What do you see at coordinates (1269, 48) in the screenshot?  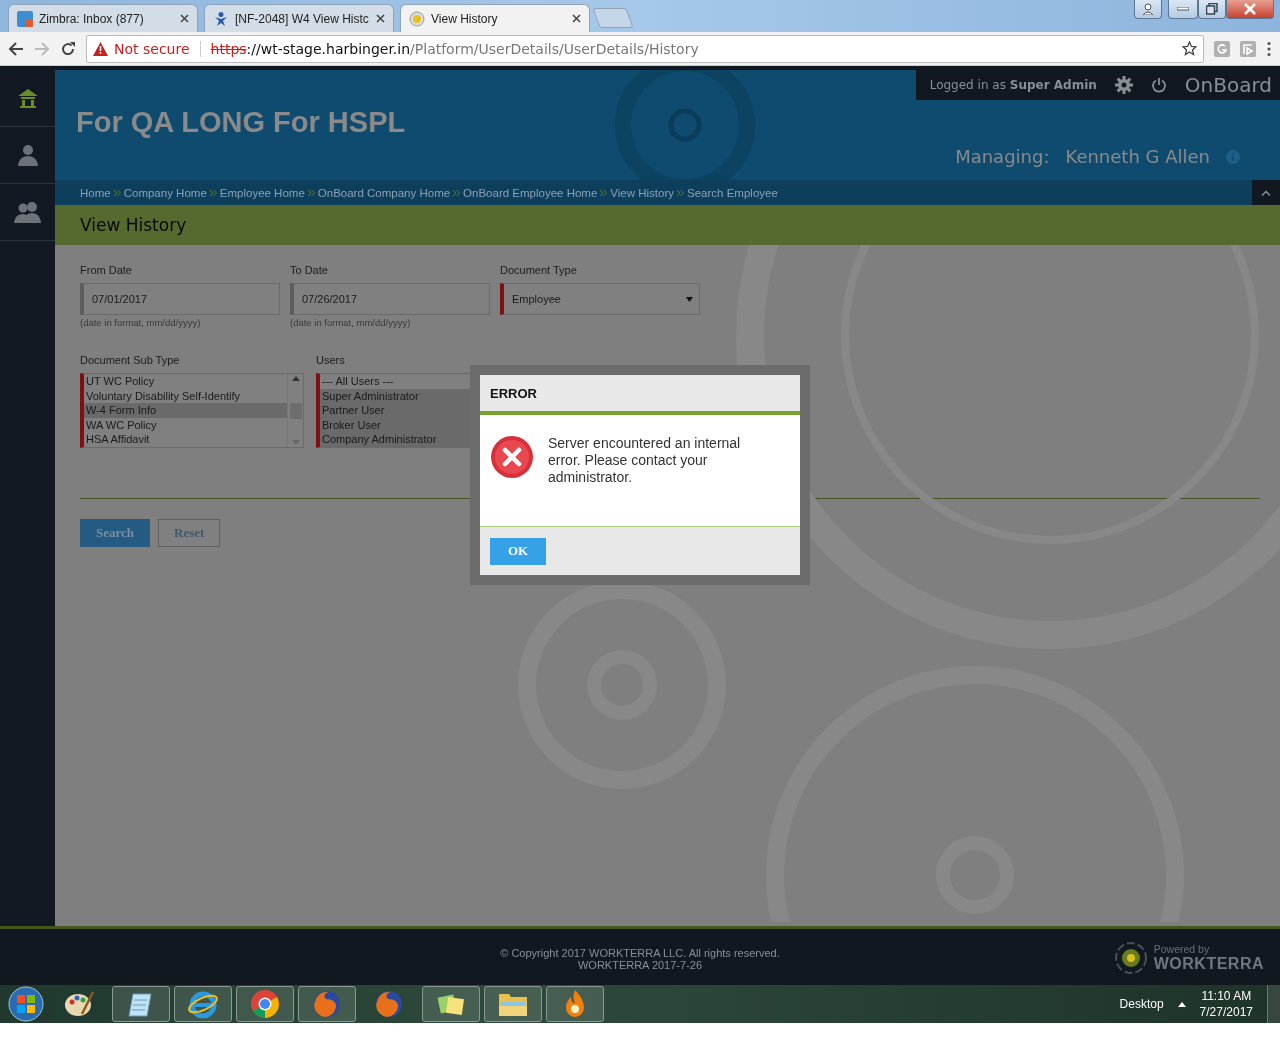 I see `menu-icon` at bounding box center [1269, 48].